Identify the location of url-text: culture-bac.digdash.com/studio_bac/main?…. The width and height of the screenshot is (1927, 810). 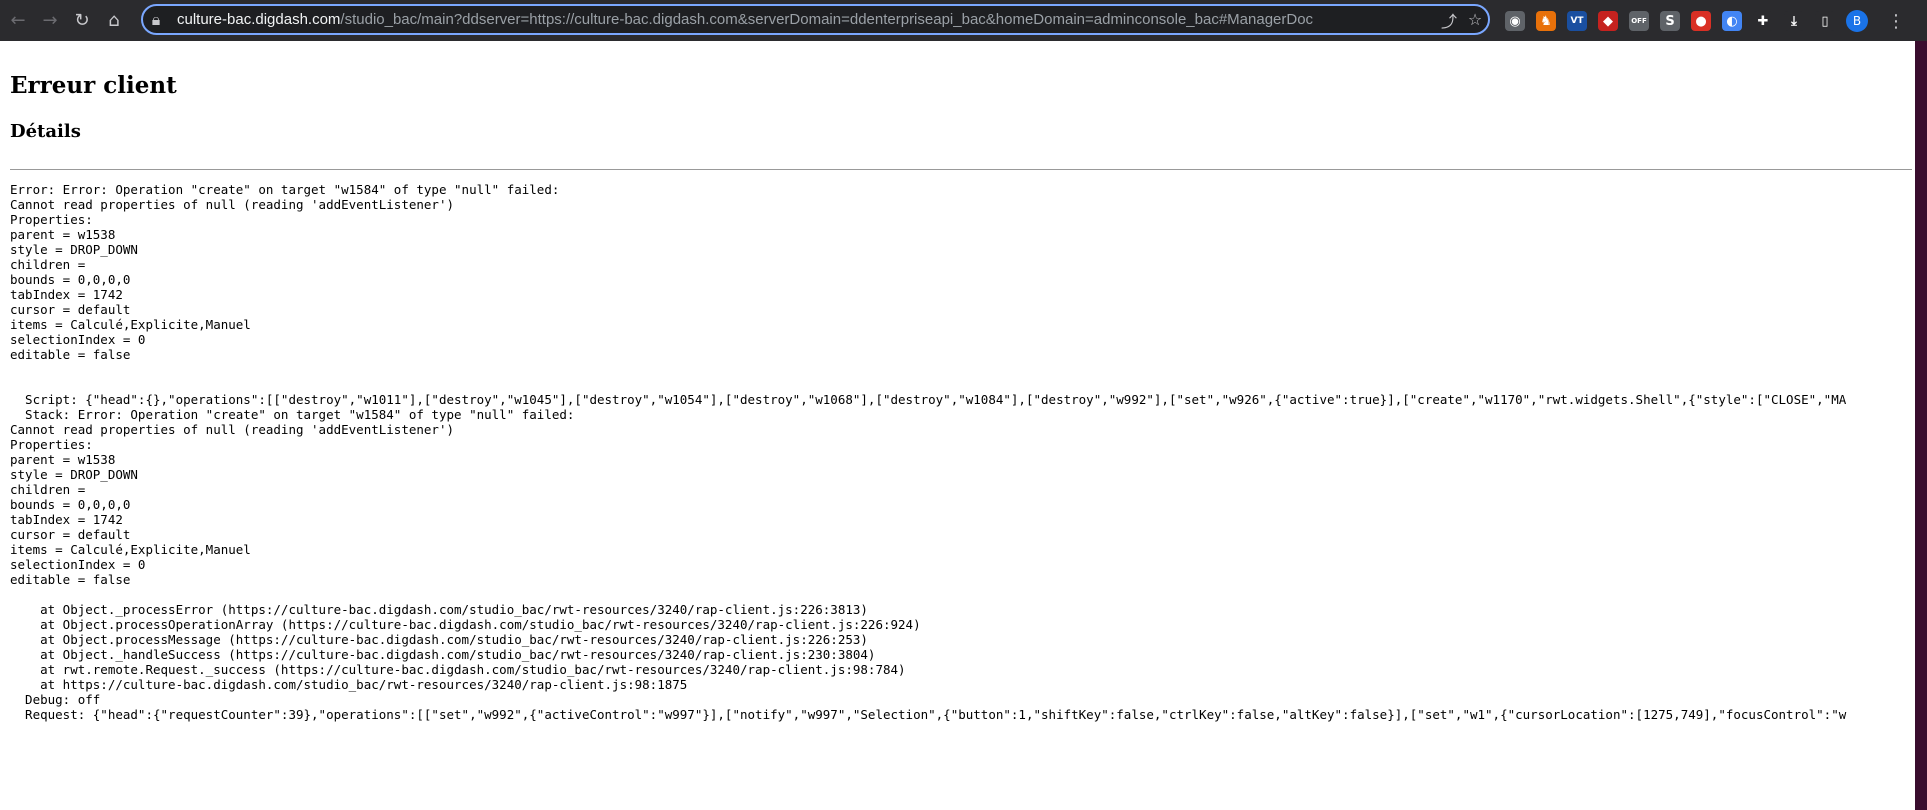
(806, 19).